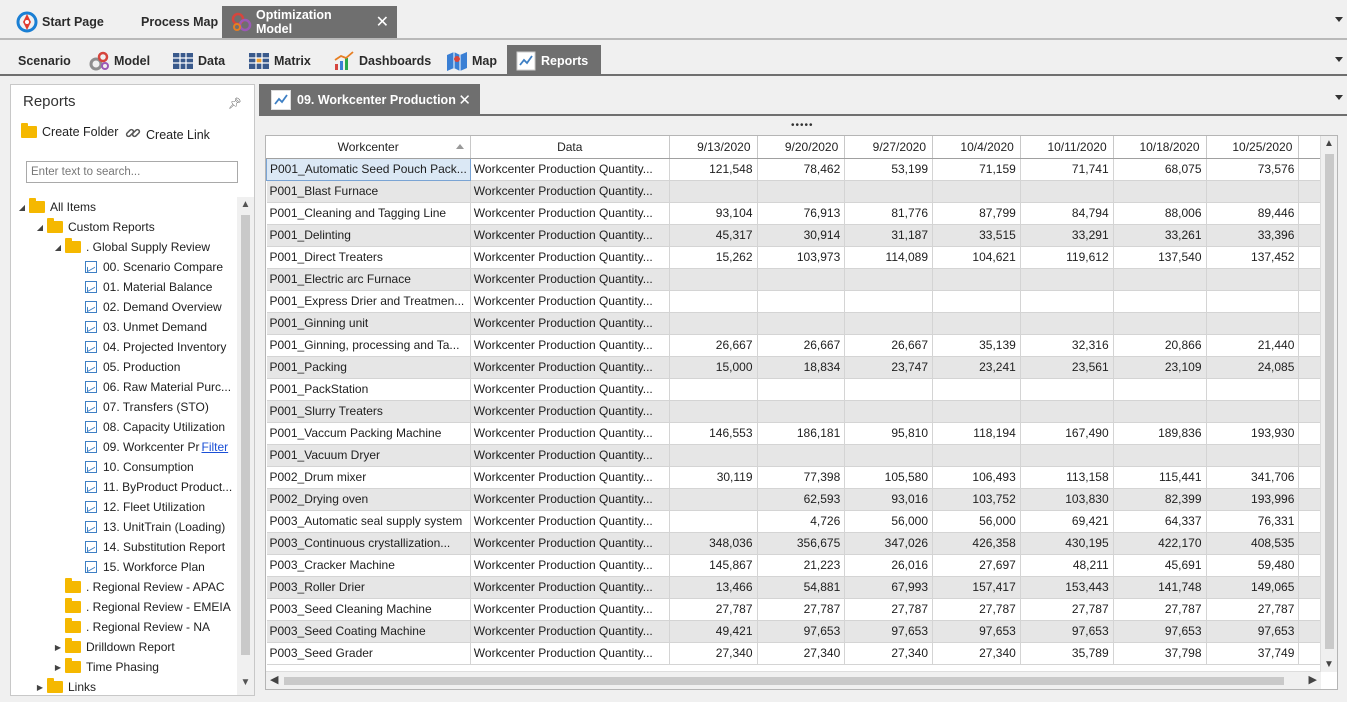  What do you see at coordinates (119, 60) in the screenshot?
I see `ribbon-tab-model: Model` at bounding box center [119, 60].